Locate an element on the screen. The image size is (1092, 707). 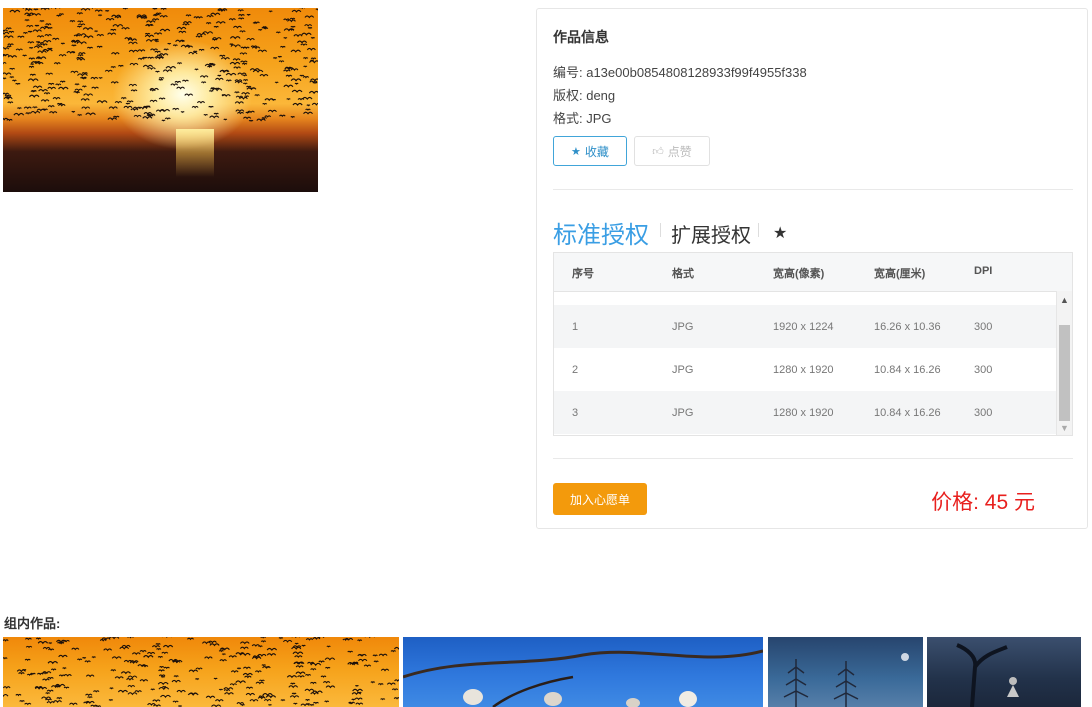
cell-index: 2 is located at coordinates (575, 370).